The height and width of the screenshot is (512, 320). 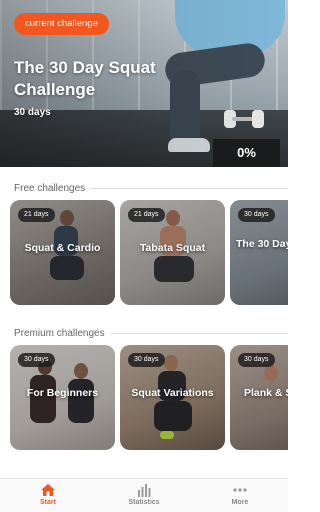 I want to click on challenge-name: Squat & Cardio, so click(x=62, y=248).